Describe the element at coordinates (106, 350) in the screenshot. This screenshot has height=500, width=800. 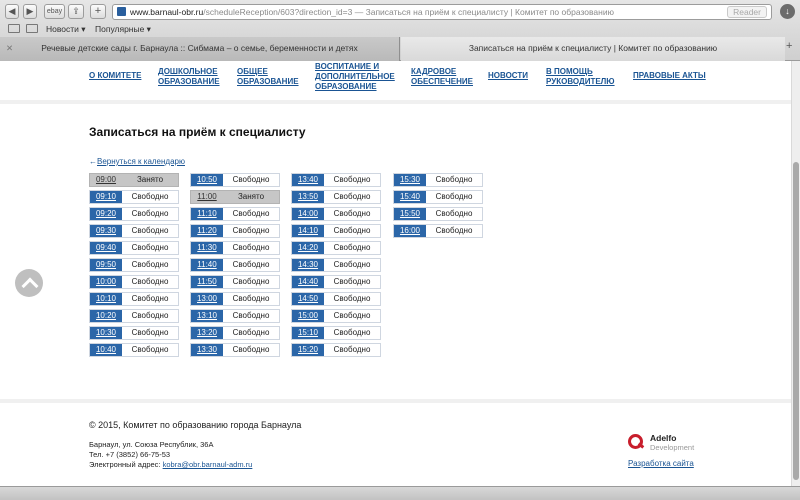
I see `slot-time: 10:40` at that location.